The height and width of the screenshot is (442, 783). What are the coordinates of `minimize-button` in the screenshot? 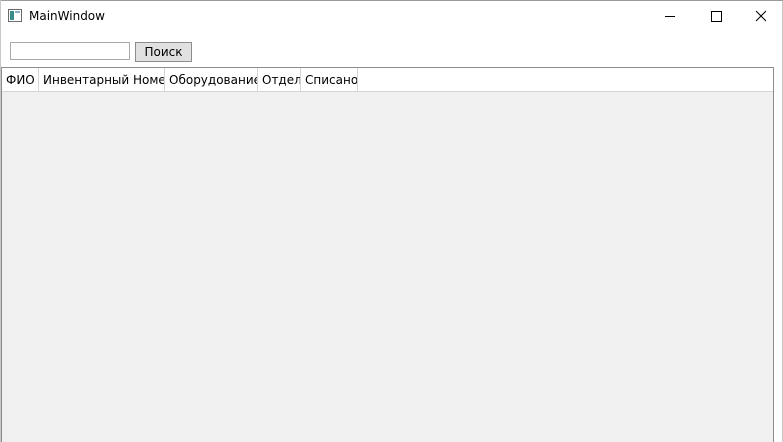 It's located at (670, 16).